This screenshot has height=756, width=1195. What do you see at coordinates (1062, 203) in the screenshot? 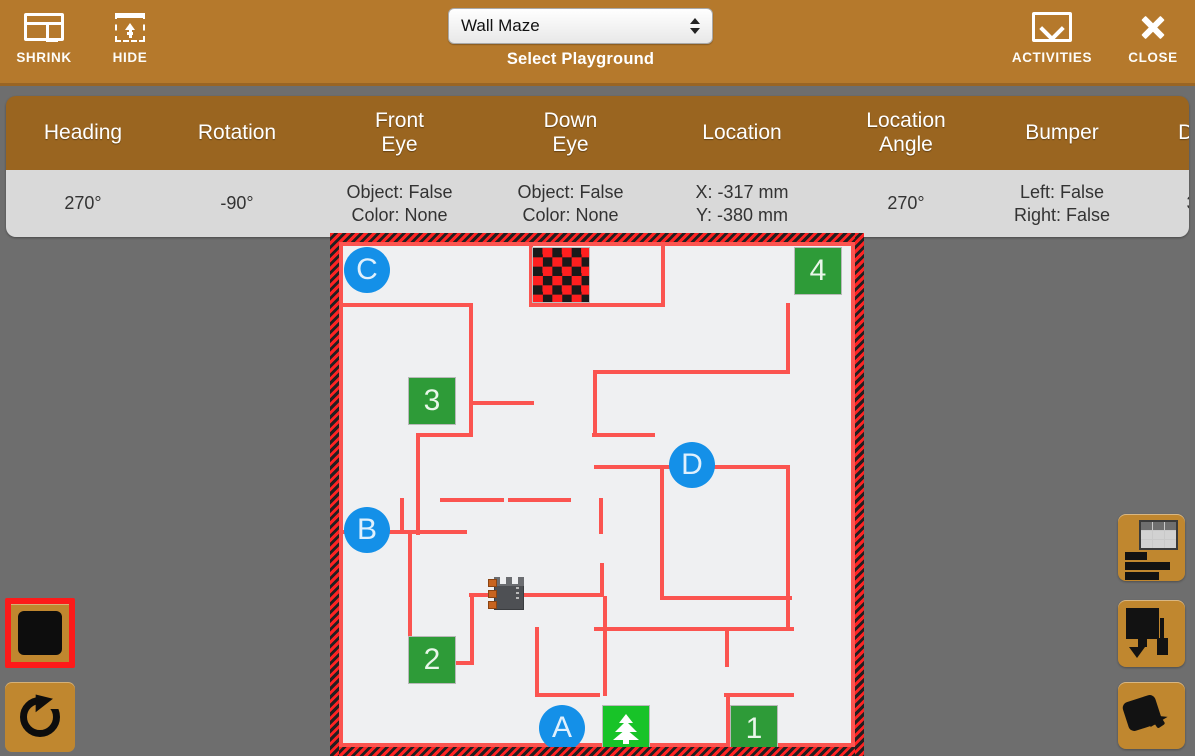
I see `cell-bumper: Left: False Right: False` at bounding box center [1062, 203].